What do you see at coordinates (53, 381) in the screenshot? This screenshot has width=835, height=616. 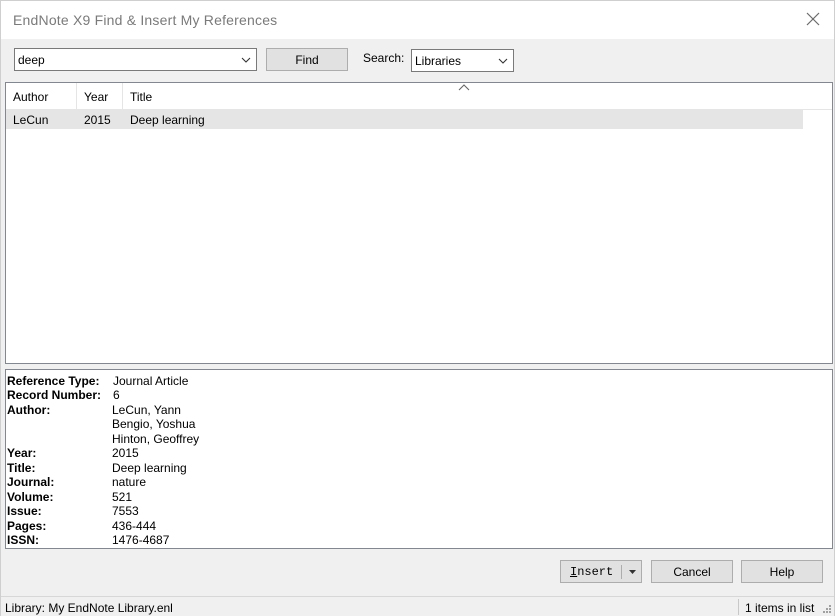 I see `detail-label: Reference Type:` at bounding box center [53, 381].